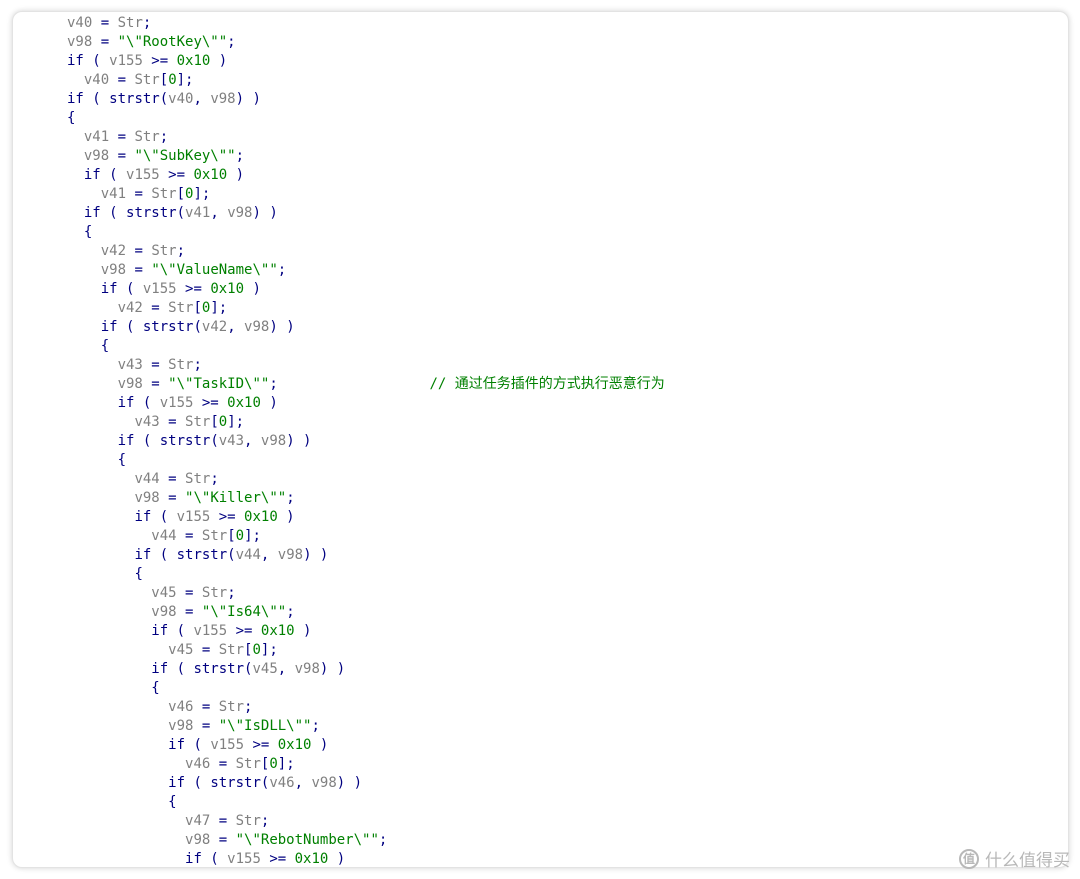  What do you see at coordinates (366, 156) in the screenshot?
I see `code-line: v98 = "\"SubKey\"";` at bounding box center [366, 156].